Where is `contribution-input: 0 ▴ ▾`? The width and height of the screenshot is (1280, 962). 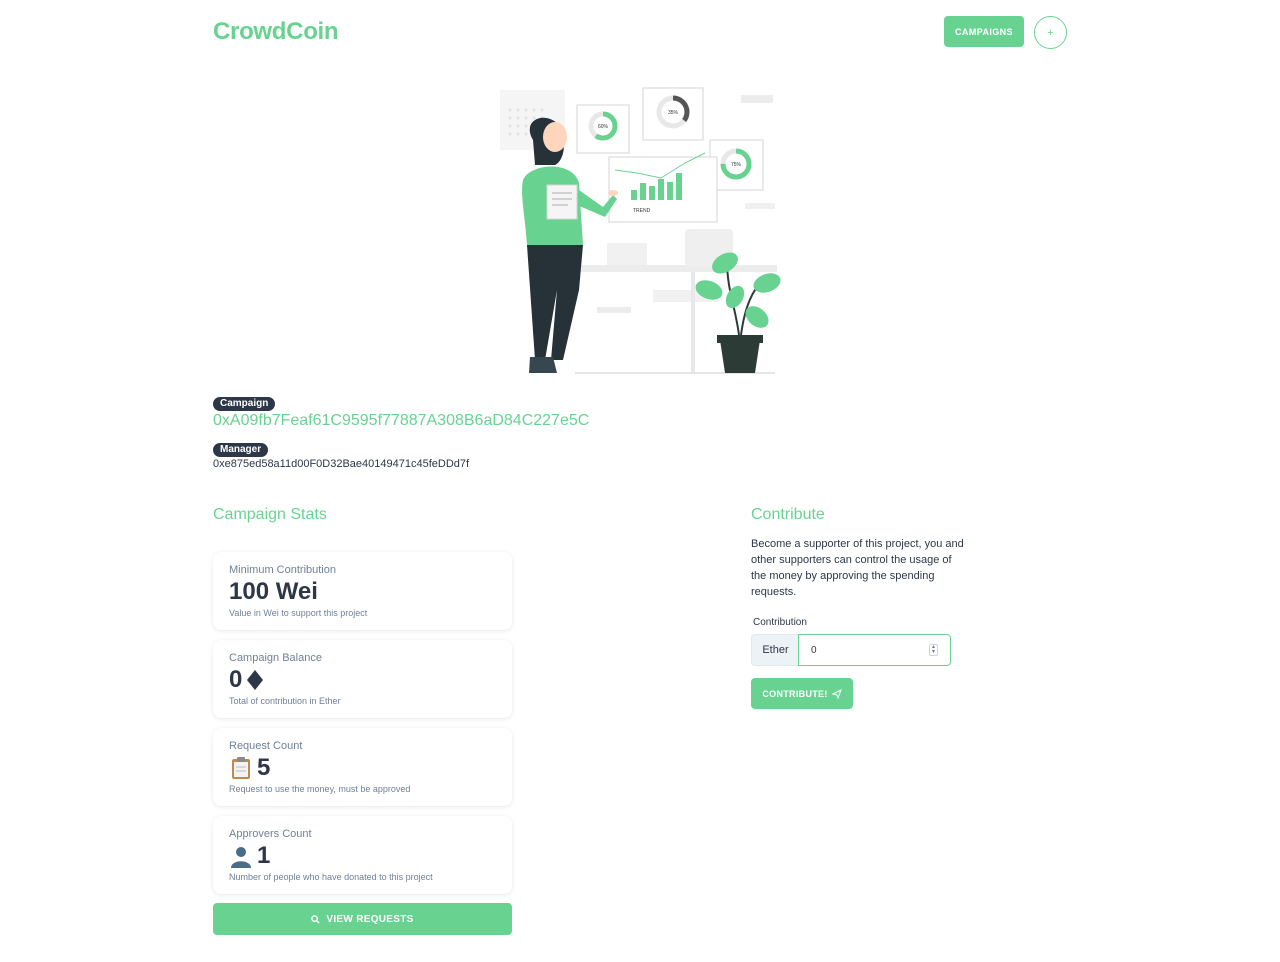
contribution-input: 0 ▴ ▾ is located at coordinates (874, 650).